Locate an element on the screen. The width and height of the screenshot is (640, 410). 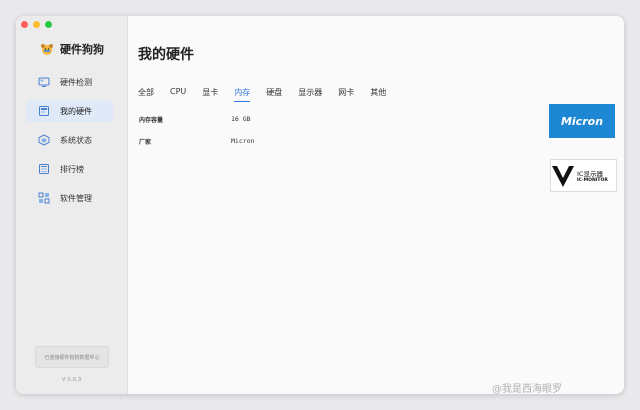
micron-logo-text: Micron is located at coordinates (582, 121).